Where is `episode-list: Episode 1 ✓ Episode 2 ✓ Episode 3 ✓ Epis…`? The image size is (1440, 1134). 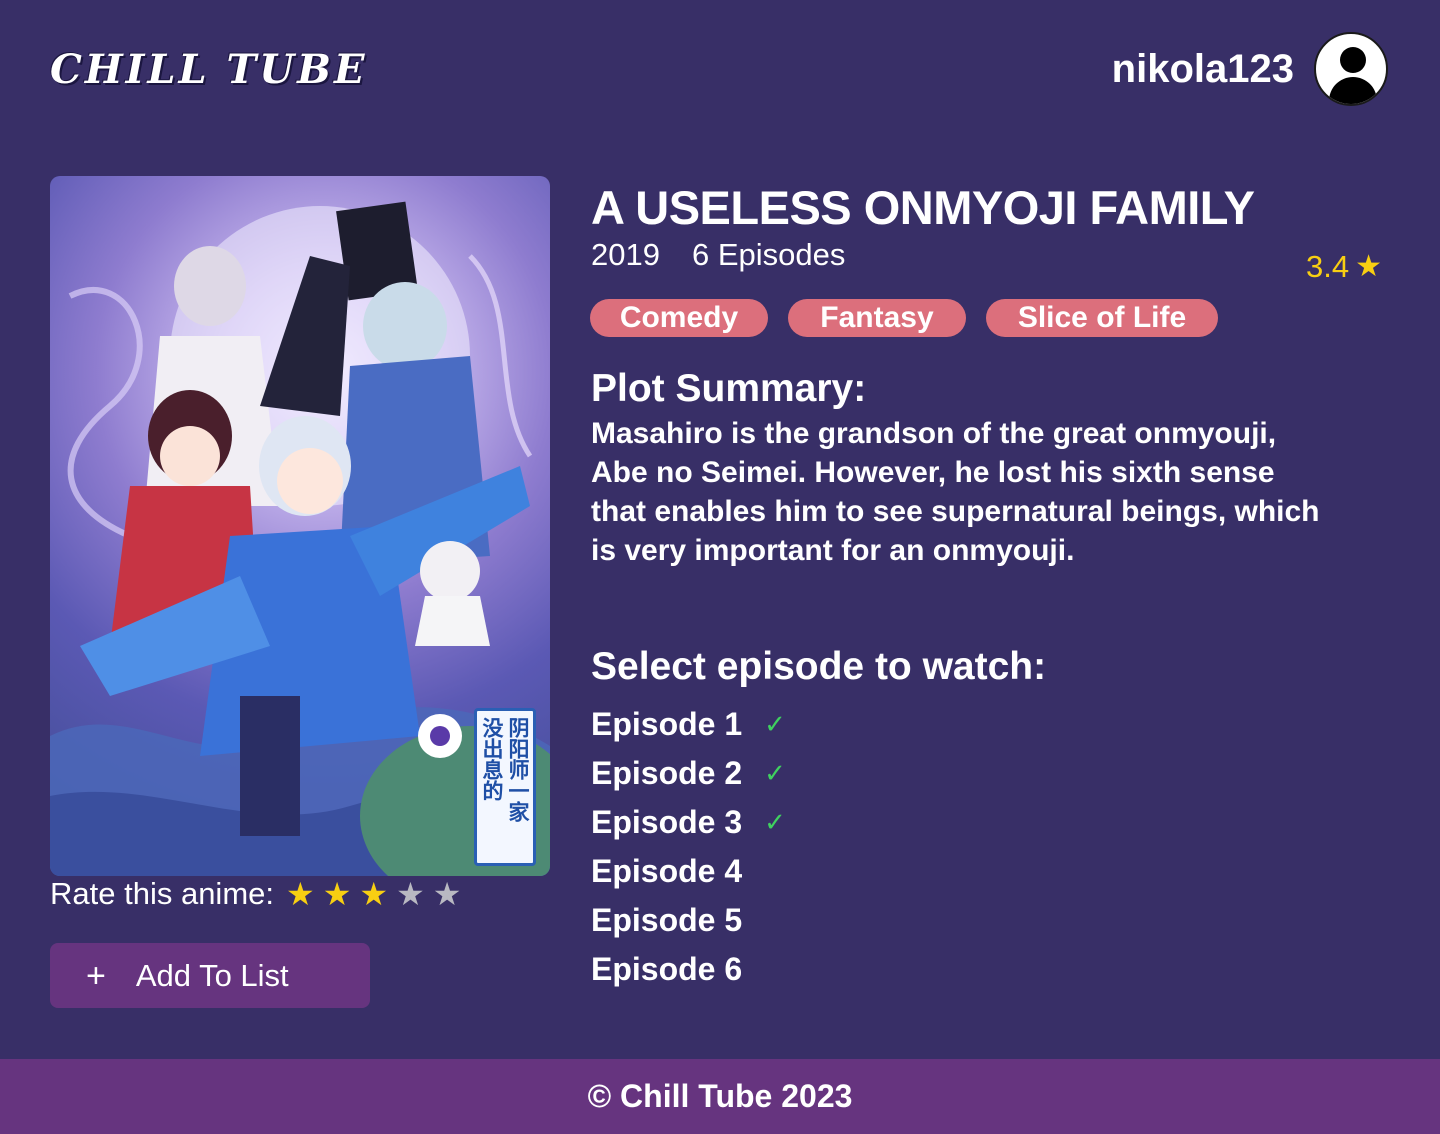
episode-list: Episode 1 ✓ Episode 2 ✓ Episode 3 ✓ Epis… is located at coordinates (688, 847).